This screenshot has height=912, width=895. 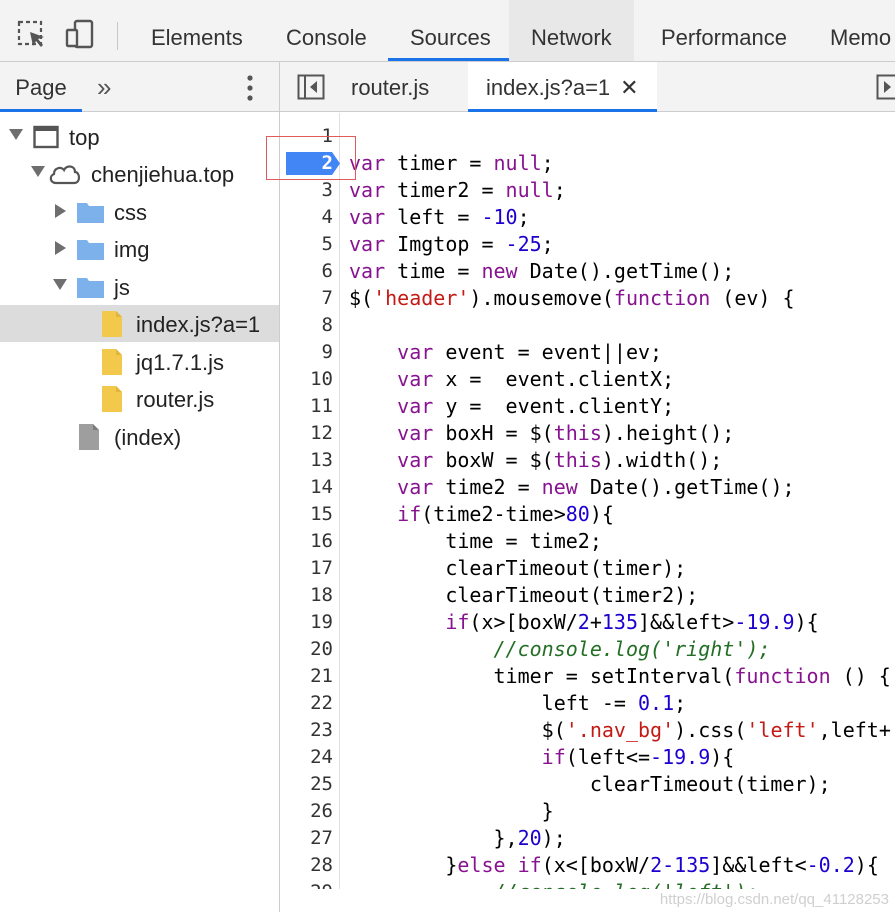 What do you see at coordinates (175, 399) in the screenshot?
I see `tree-item-label: router.js` at bounding box center [175, 399].